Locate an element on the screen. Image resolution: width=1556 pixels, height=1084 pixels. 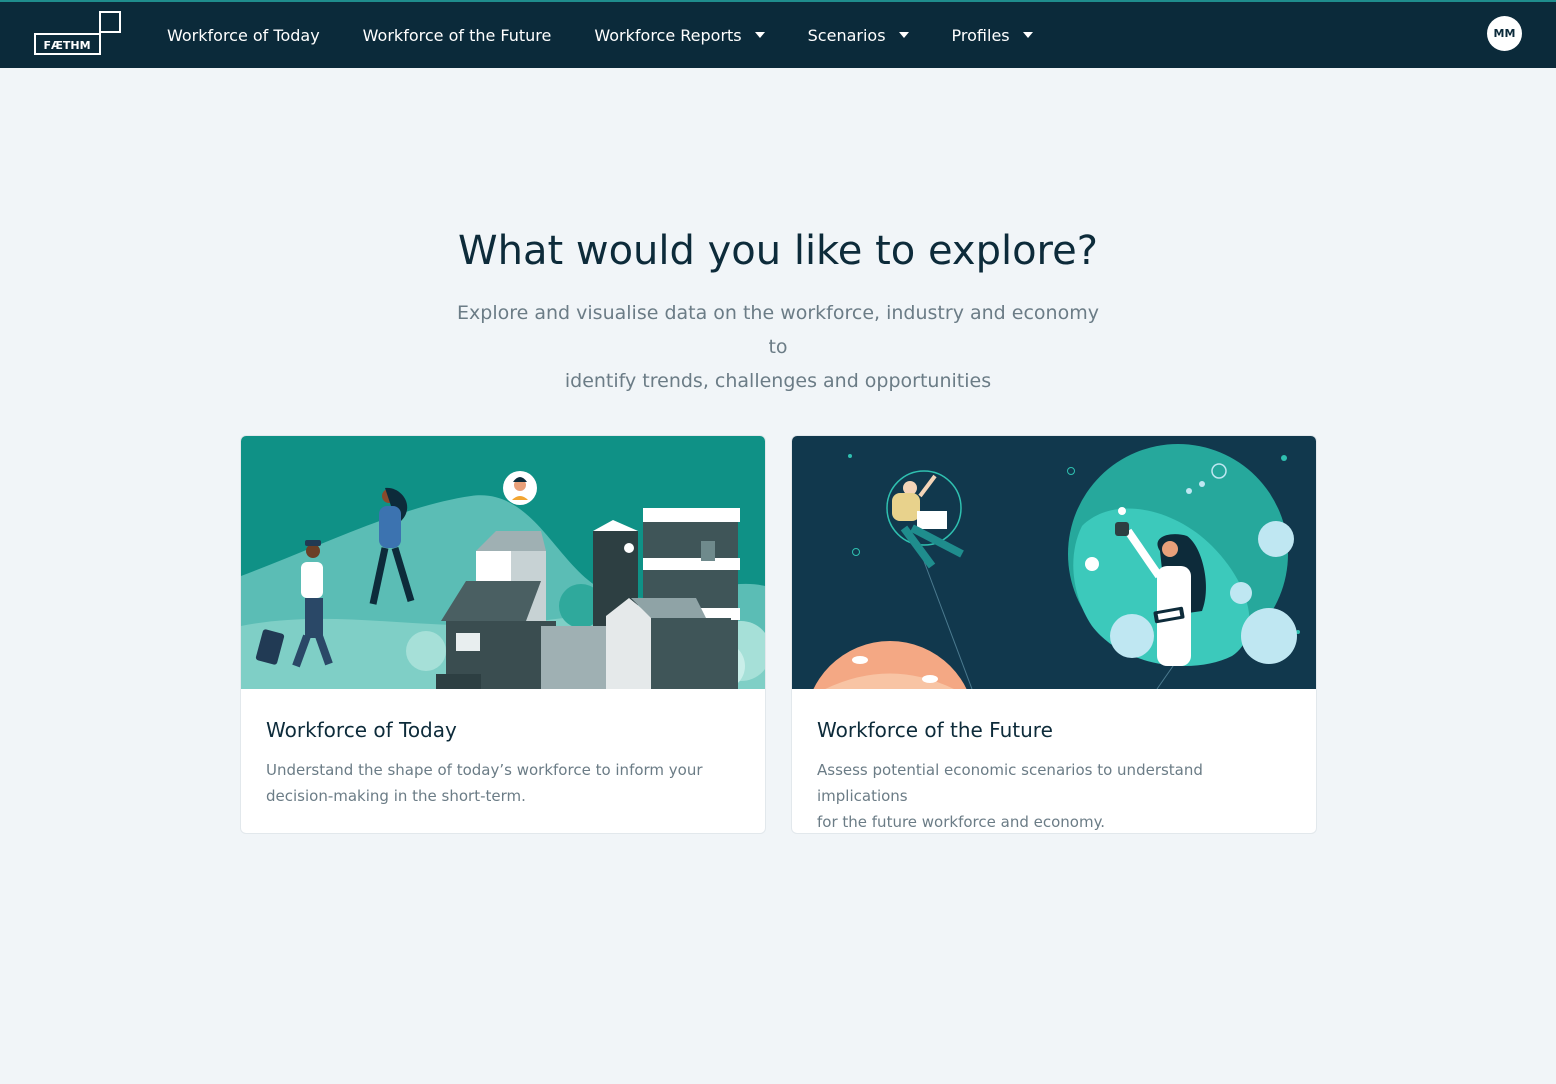
nav-workforce-of-the-future: Workforce of the Future is located at coordinates (457, 35).